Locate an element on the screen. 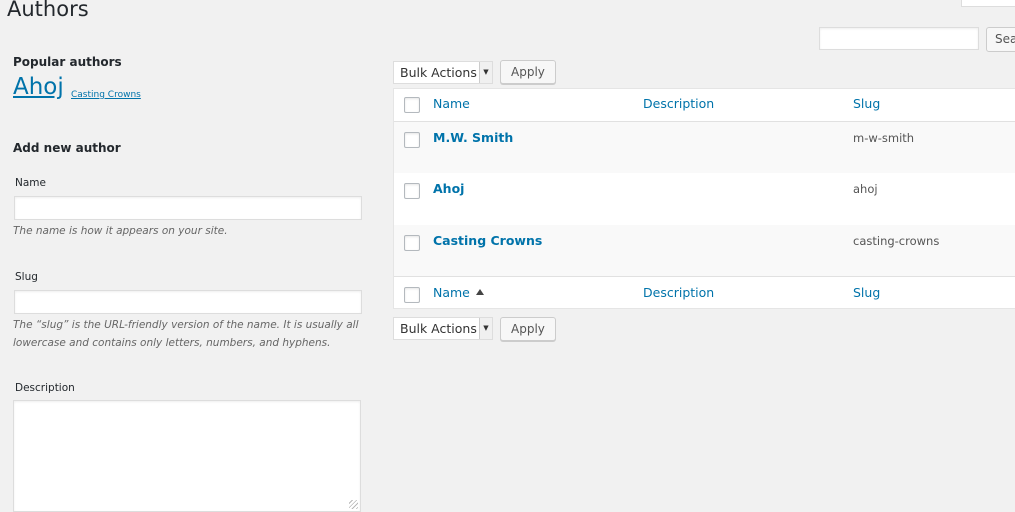 The width and height of the screenshot is (1015, 512). slug-field is located at coordinates (188, 302).